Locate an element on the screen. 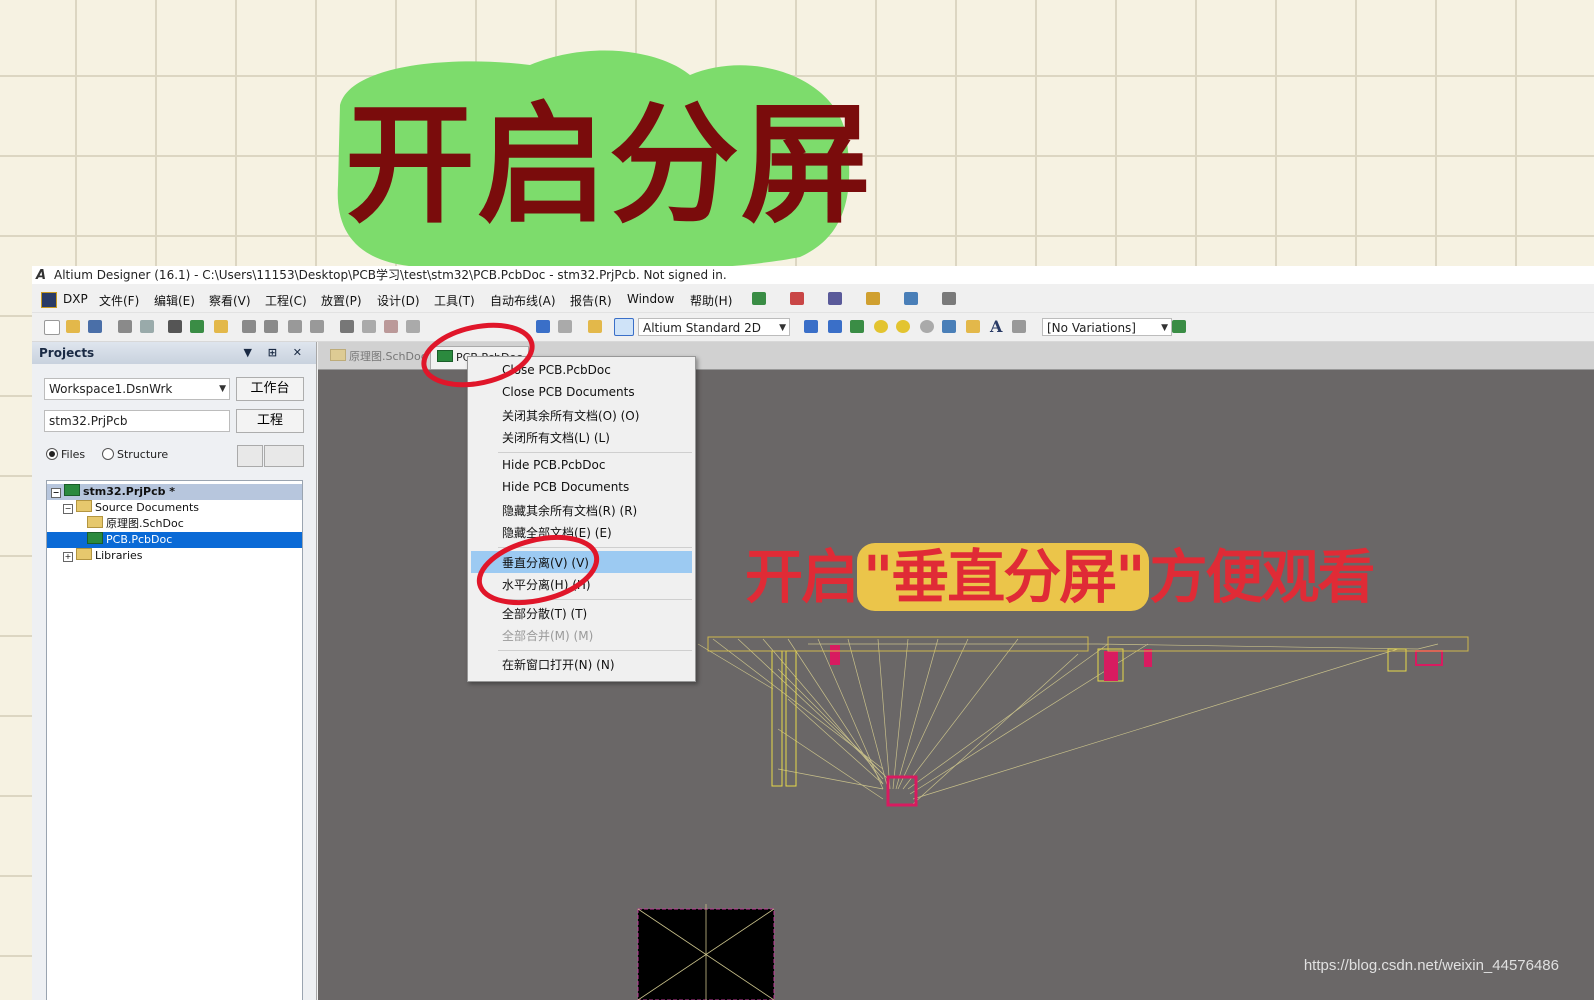  save-icon is located at coordinates (95, 326).